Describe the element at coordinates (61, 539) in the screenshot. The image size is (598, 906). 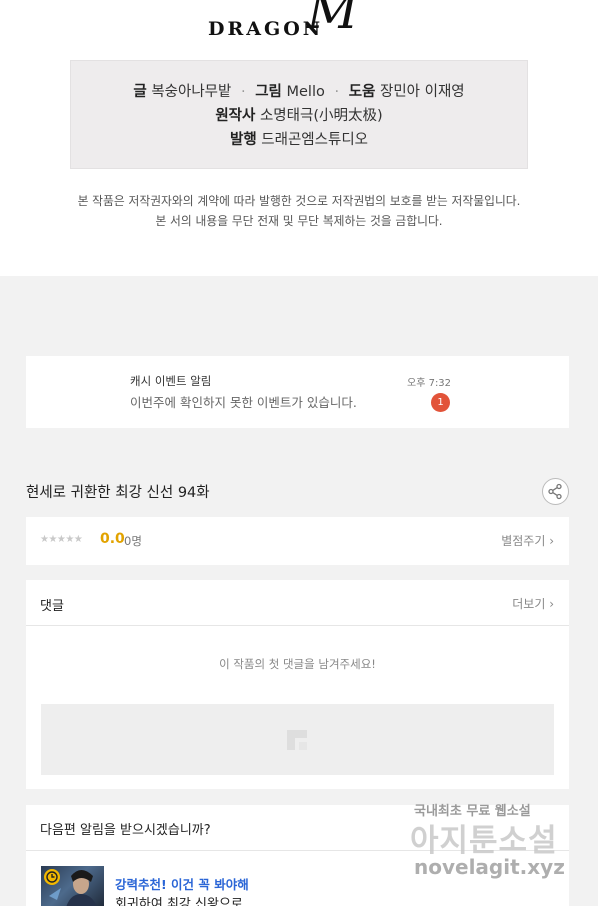
I see `star-rating-icon: ★★★★★` at that location.